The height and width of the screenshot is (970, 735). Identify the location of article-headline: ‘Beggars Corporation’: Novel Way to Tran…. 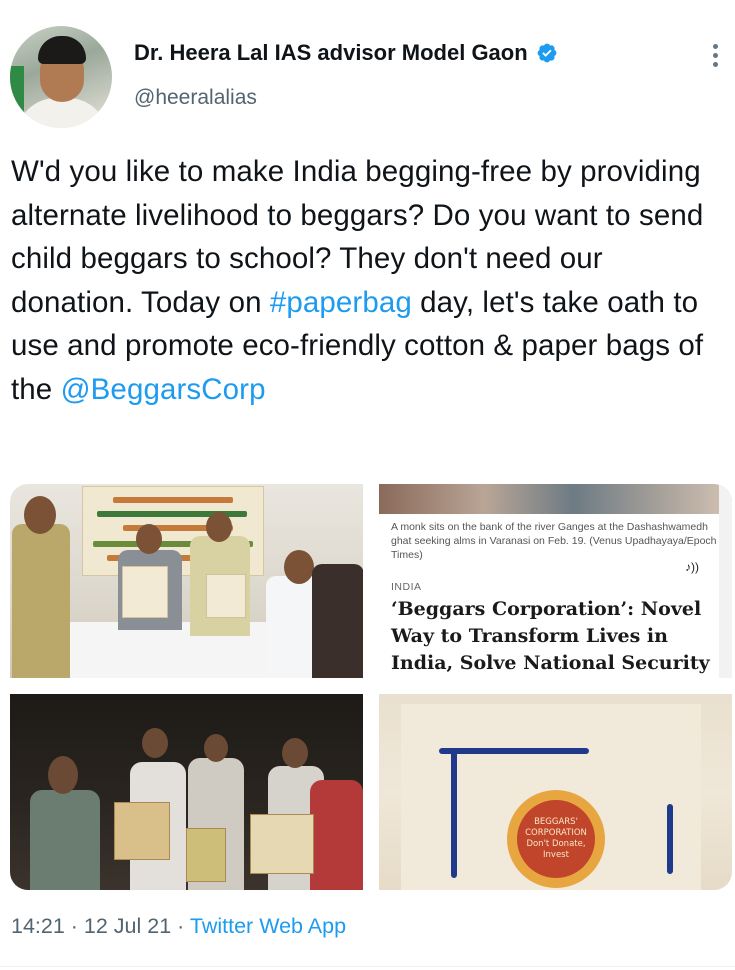
(558, 636).